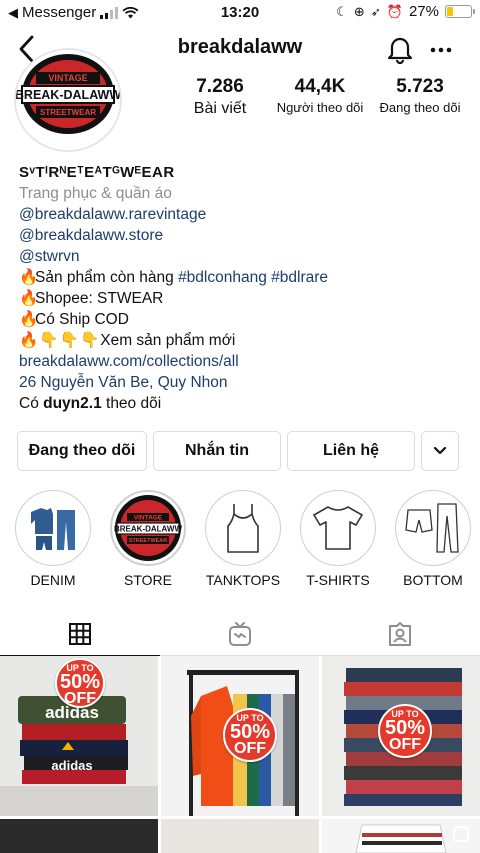 The image size is (480, 853). What do you see at coordinates (240, 13) in the screenshot?
I see `status-bar: ◀ Messenger 13:20 ☾ ⊕ ➶ ⏰ 27%` at bounding box center [240, 13].